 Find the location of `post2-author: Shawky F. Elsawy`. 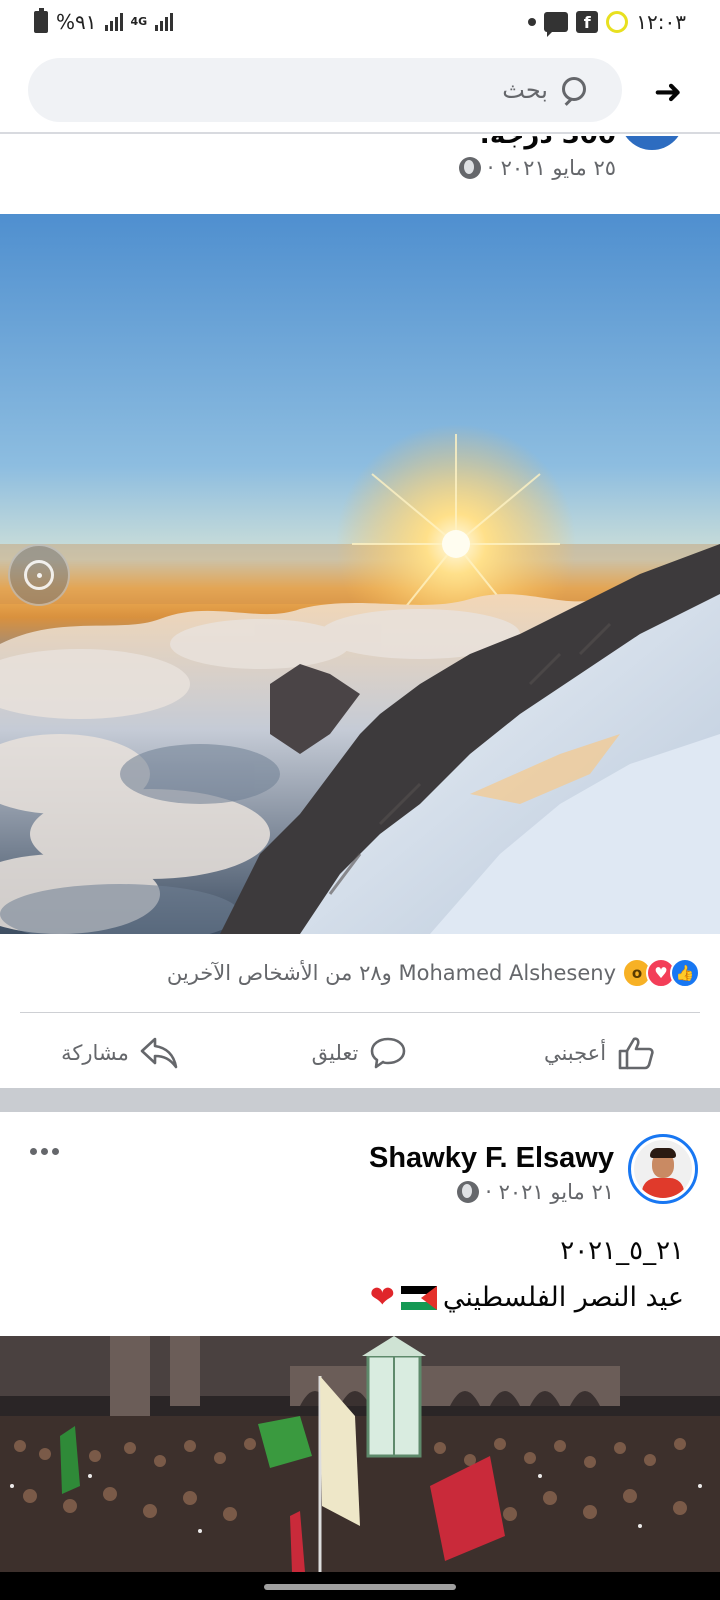

post2-author: Shawky F. Elsawy is located at coordinates (491, 1158).